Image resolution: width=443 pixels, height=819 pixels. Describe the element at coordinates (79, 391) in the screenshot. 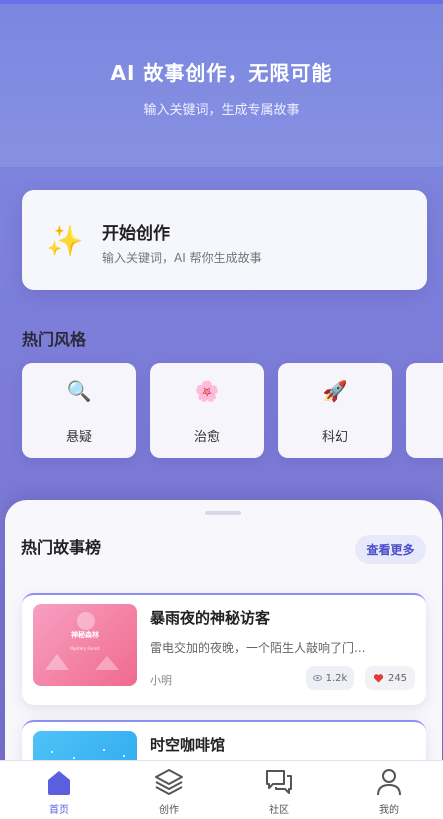

I see `magnifier-icon: 🔍` at that location.